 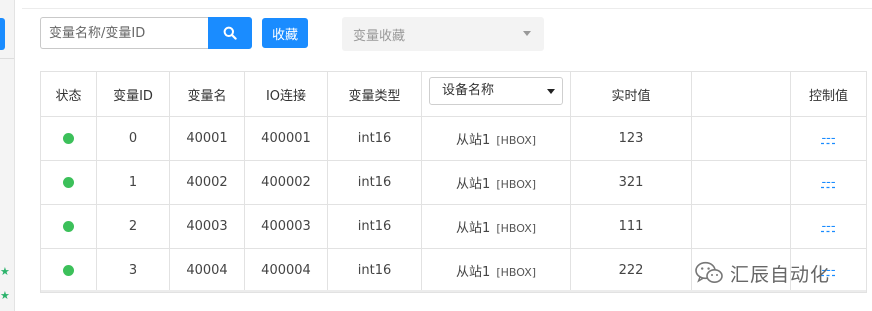 What do you see at coordinates (631, 94) in the screenshot?
I see `col-header-realtime: 实时值` at bounding box center [631, 94].